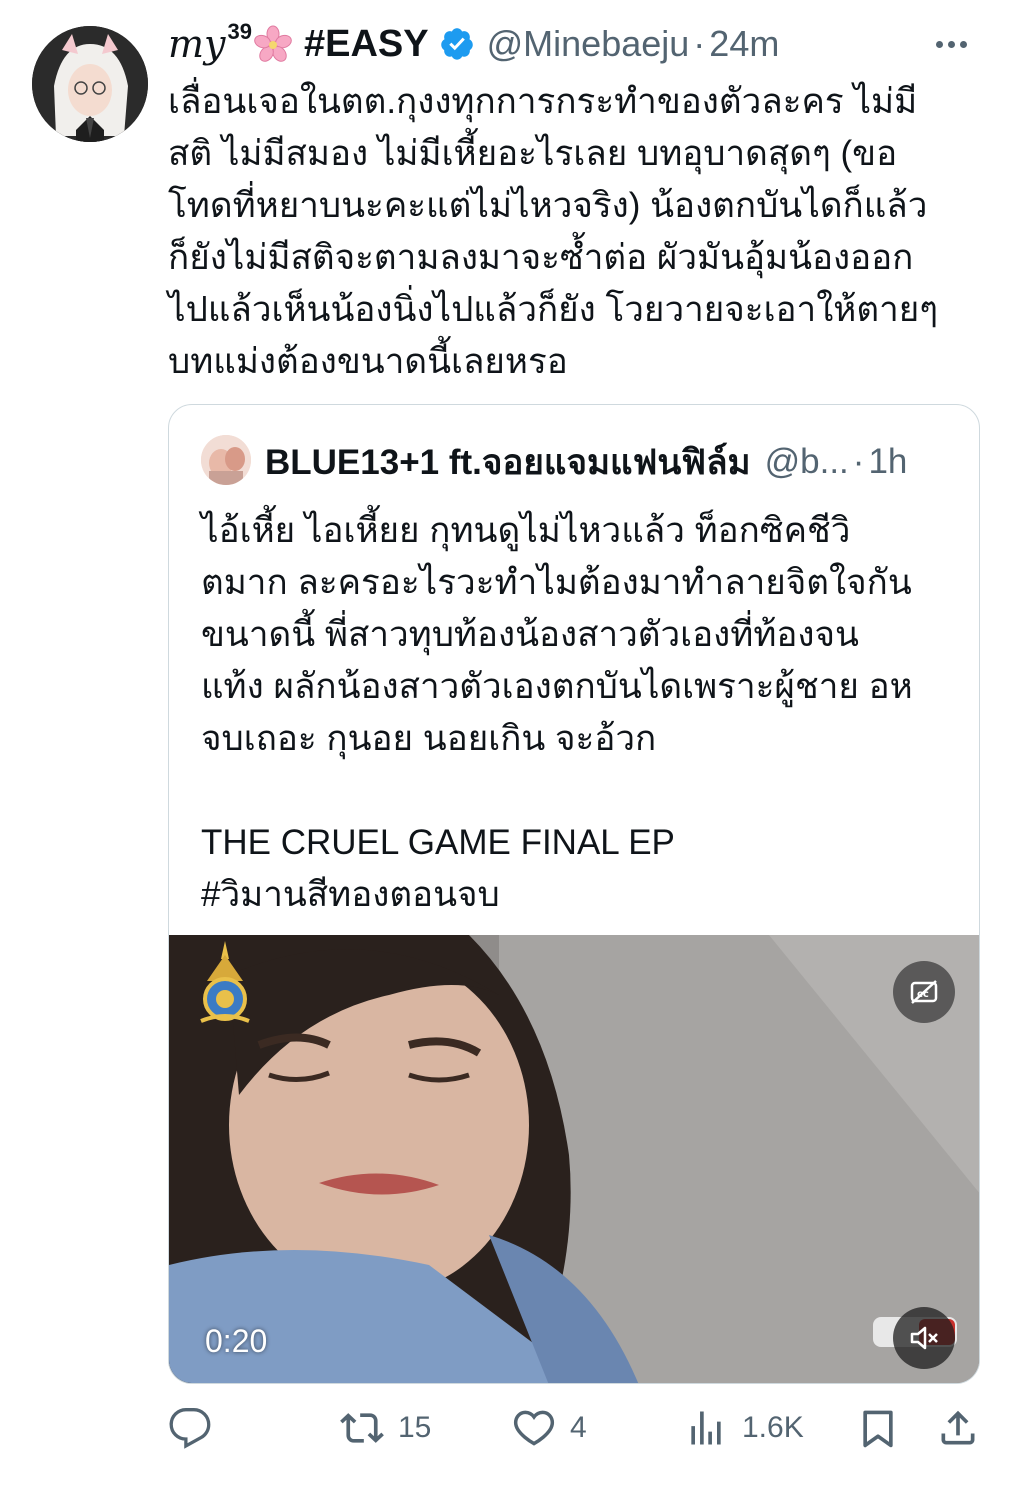 The image size is (1010, 1500). Describe the element at coordinates (744, 44) in the screenshot. I see `tweet-timestamp: 24m` at that location.